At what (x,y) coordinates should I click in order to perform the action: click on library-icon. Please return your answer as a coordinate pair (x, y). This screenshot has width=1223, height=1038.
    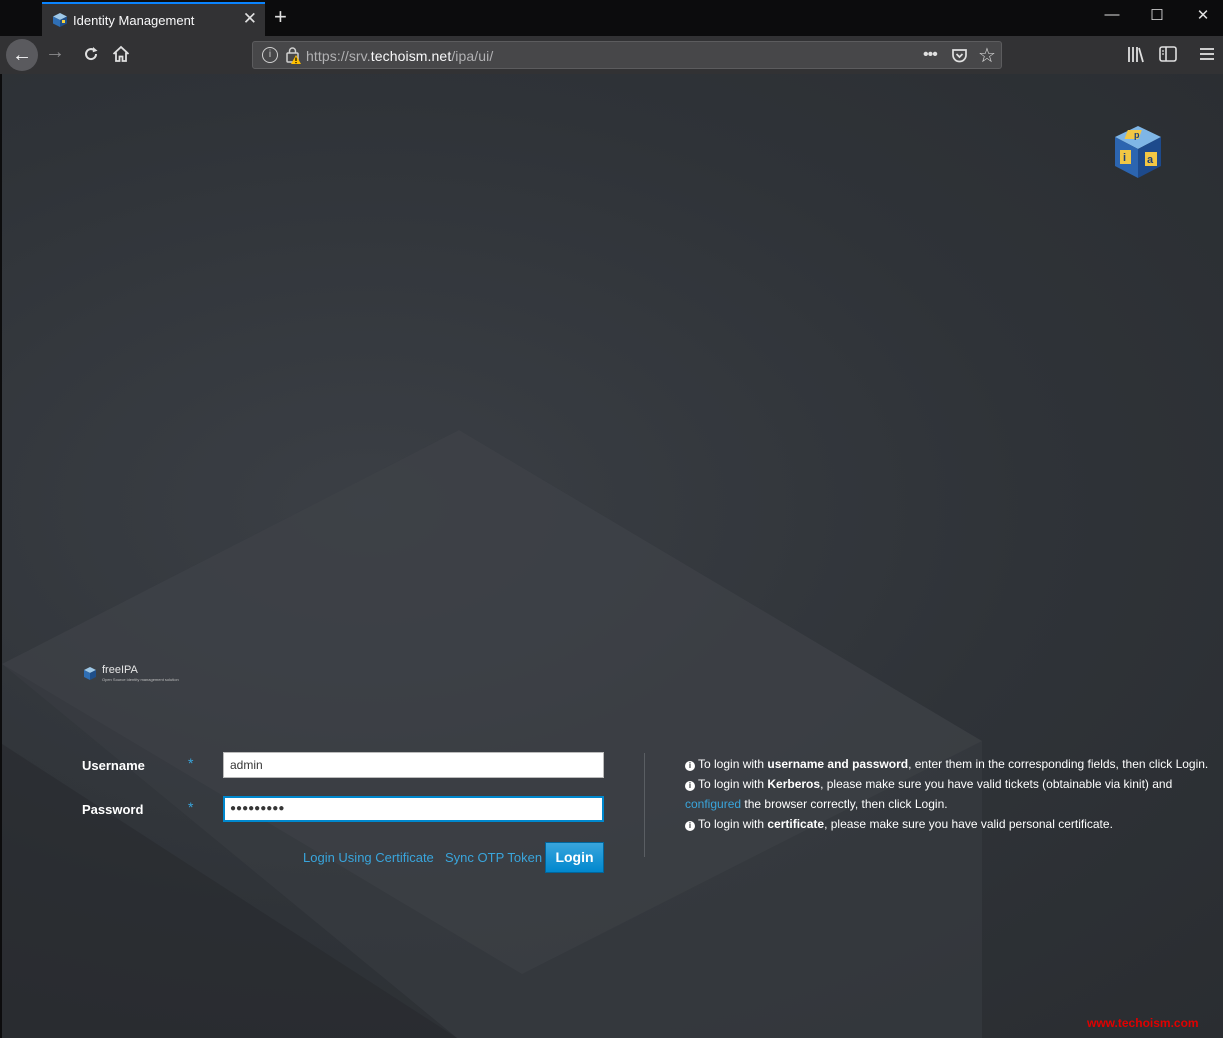
    Looking at the image, I should click on (1136, 54).